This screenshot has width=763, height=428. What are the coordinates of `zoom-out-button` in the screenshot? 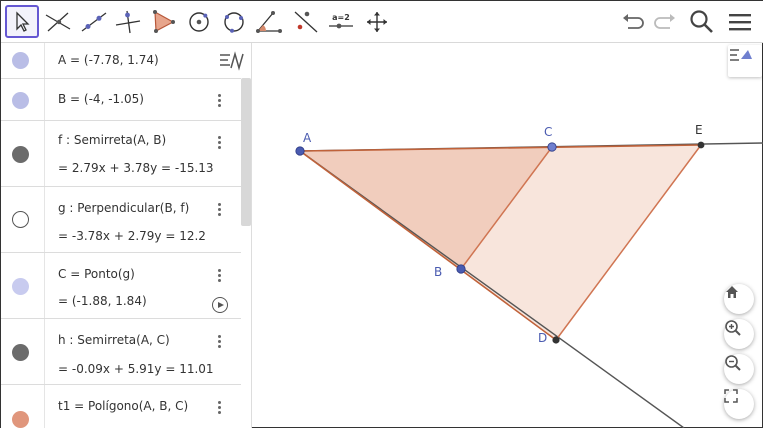 It's located at (739, 369).